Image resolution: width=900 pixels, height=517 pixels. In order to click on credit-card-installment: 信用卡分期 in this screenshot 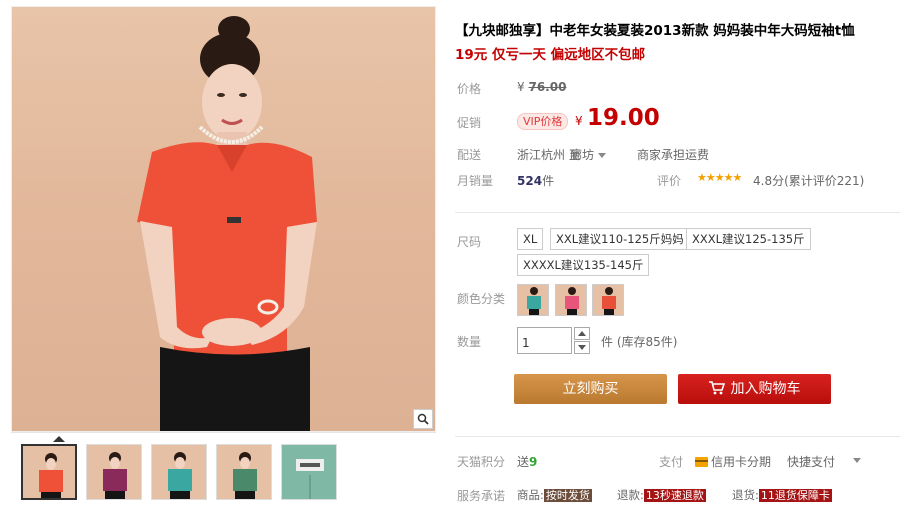, I will do `click(733, 461)`.